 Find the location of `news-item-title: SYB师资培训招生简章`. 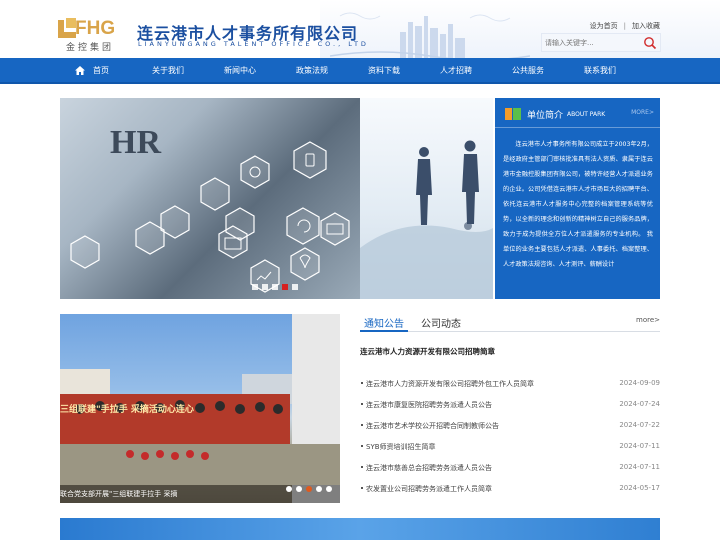

news-item-title: SYB师资培训招生简章 is located at coordinates (401, 447).